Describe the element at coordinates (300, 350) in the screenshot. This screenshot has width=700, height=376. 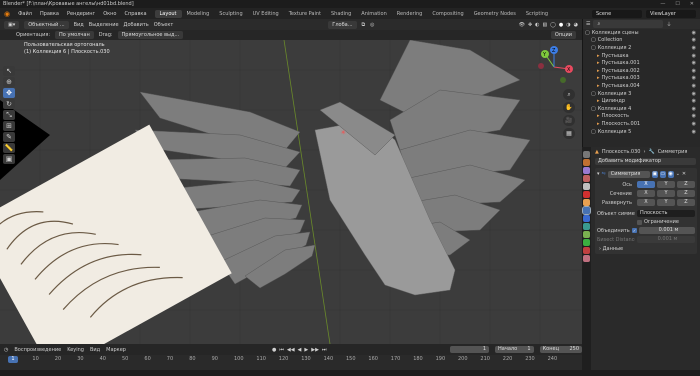
I see `play-reverse-icon: ◀` at that location.